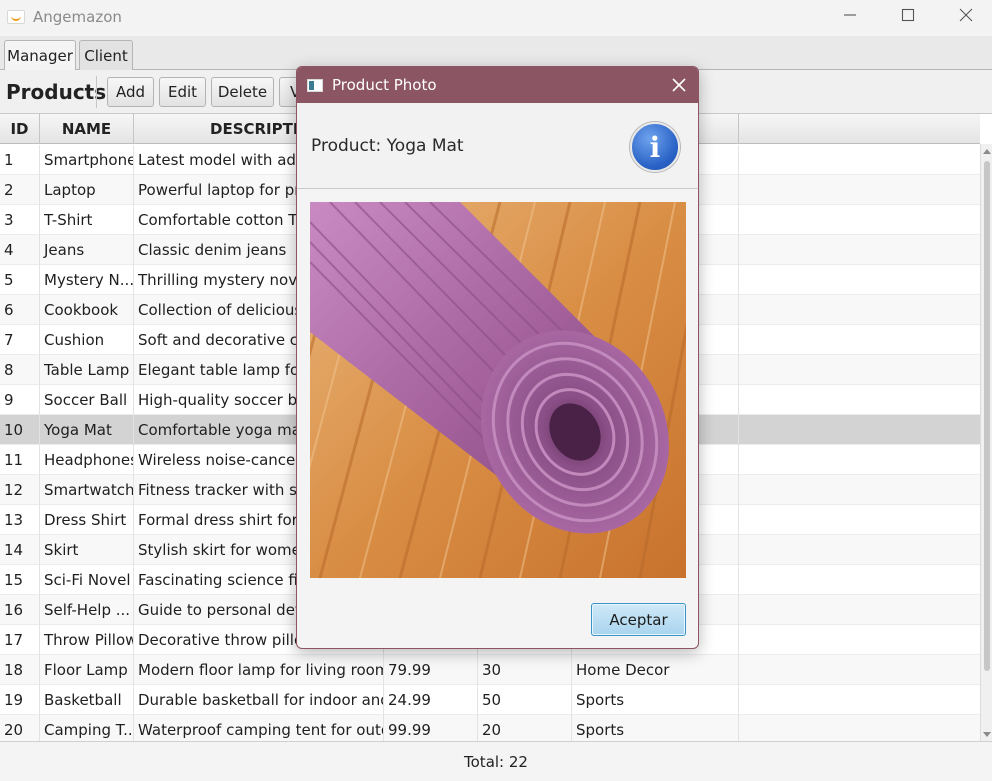  What do you see at coordinates (20, 250) in the screenshot?
I see `cell-id: 4` at bounding box center [20, 250].